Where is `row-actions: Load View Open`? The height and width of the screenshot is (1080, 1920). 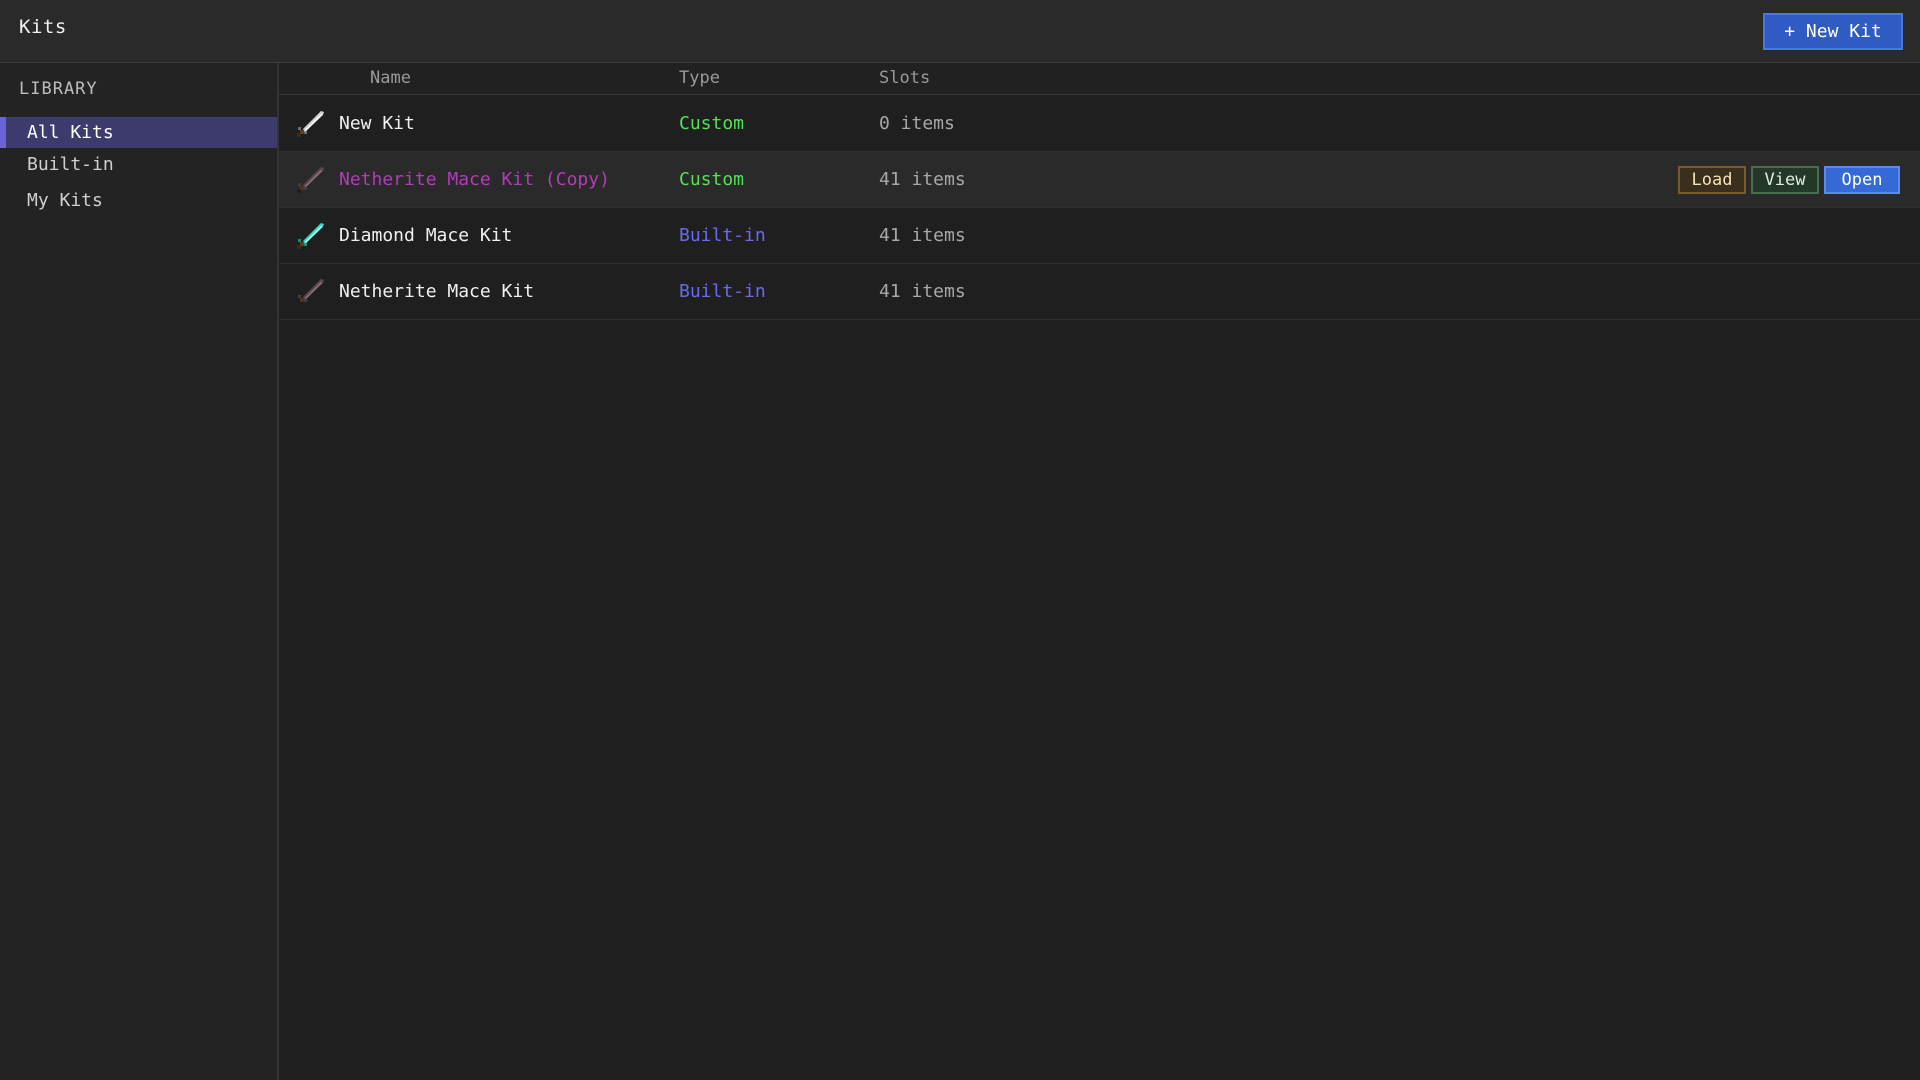
row-actions: Load View Open is located at coordinates (1789, 180).